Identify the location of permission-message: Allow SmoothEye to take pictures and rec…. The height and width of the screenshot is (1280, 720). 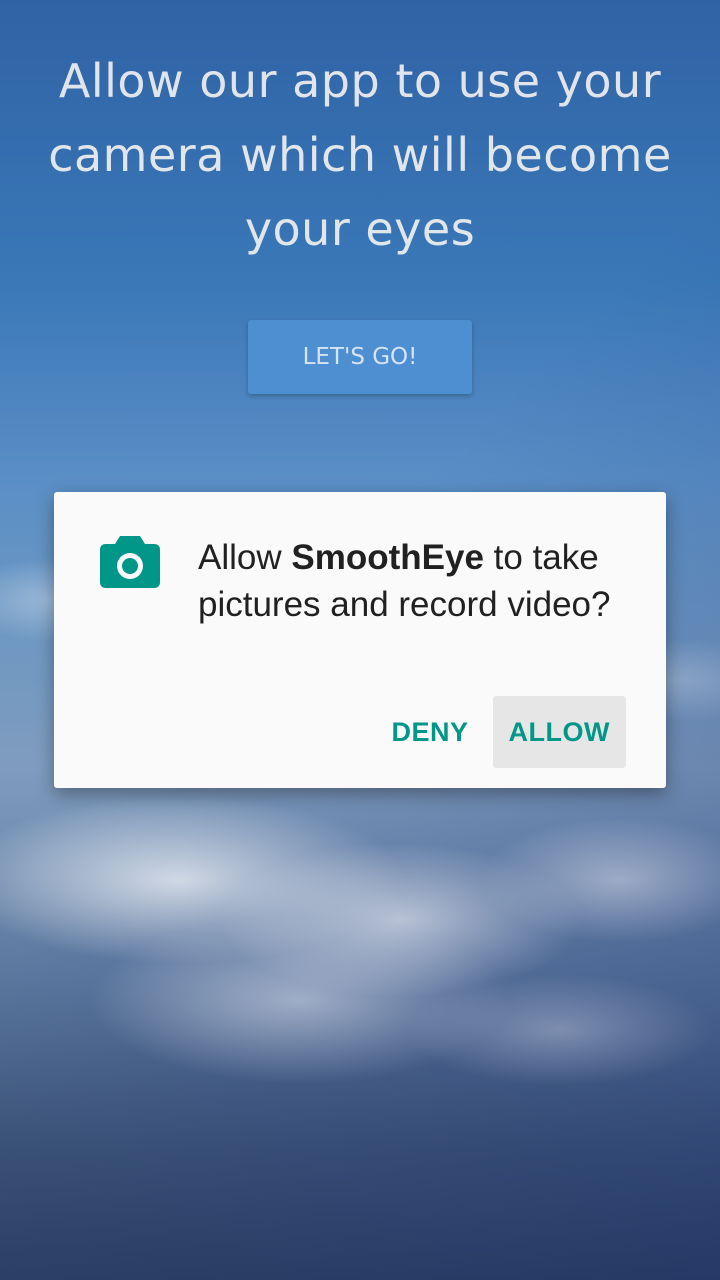
(423, 581).